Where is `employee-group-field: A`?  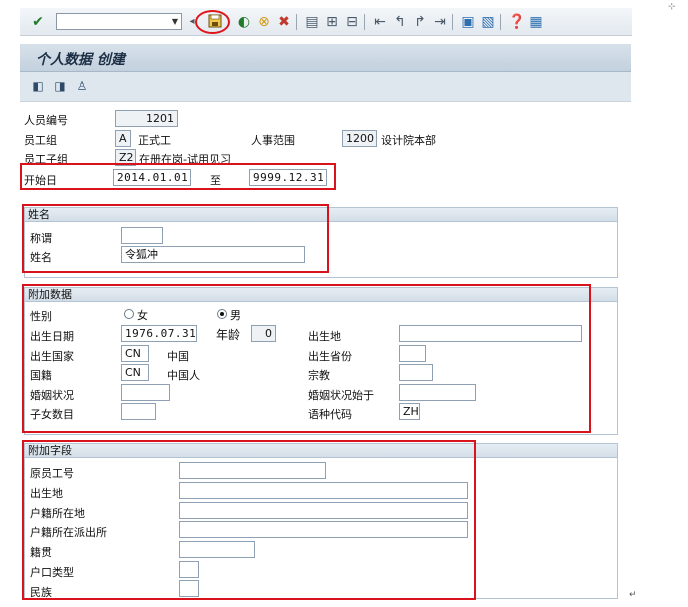 employee-group-field: A is located at coordinates (123, 138).